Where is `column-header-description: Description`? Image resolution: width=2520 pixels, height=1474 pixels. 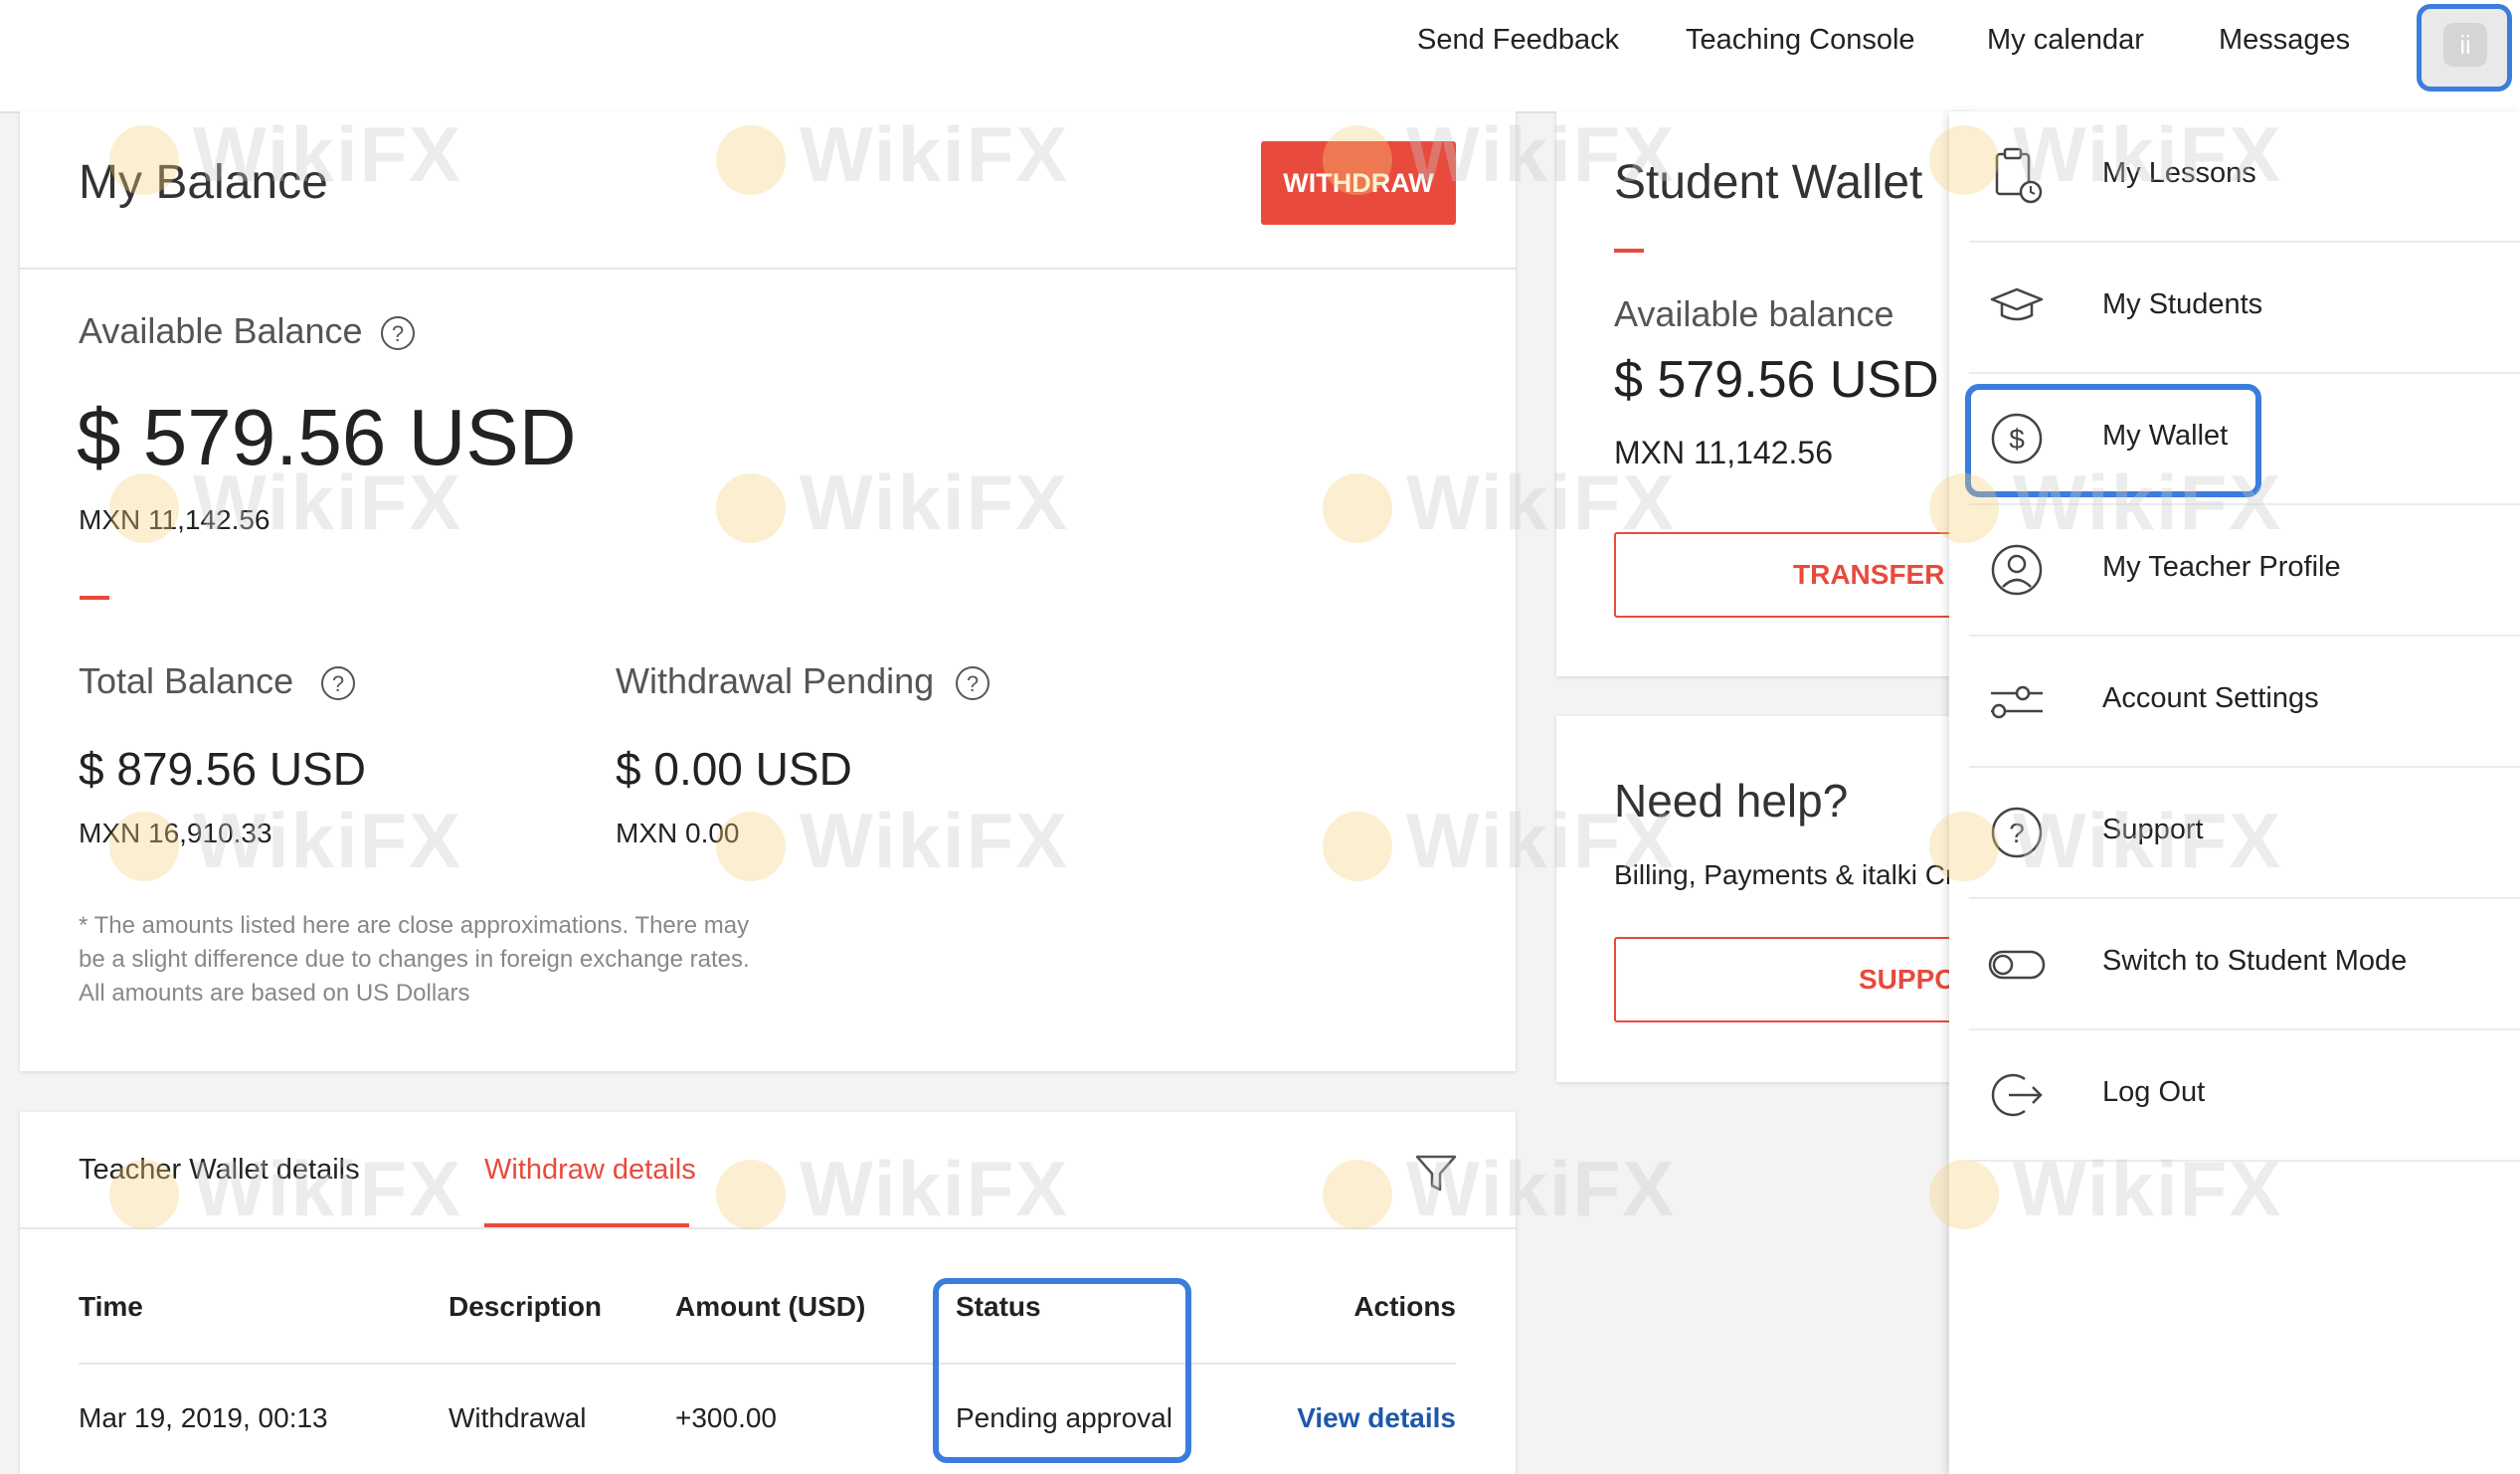
column-header-description: Description is located at coordinates (526, 1306).